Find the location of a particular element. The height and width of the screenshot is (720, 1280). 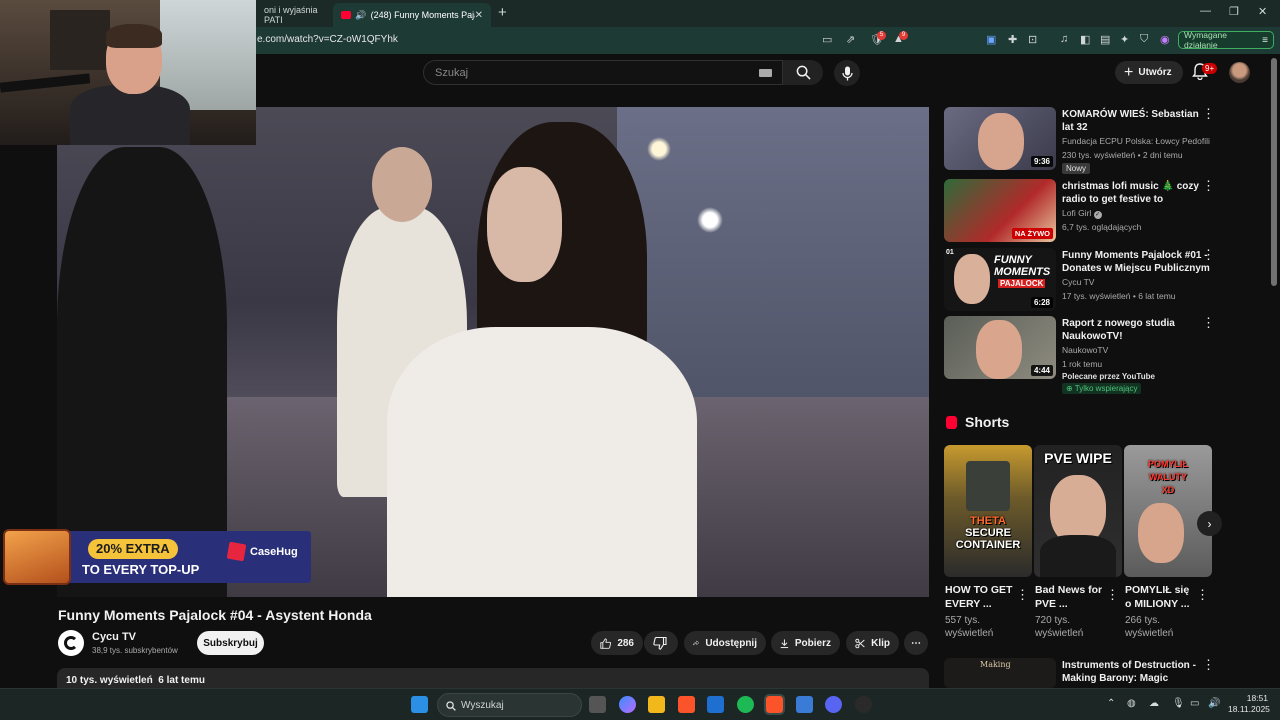

required-action-button: Wymagane działanie ≡ is located at coordinates (1226, 40).